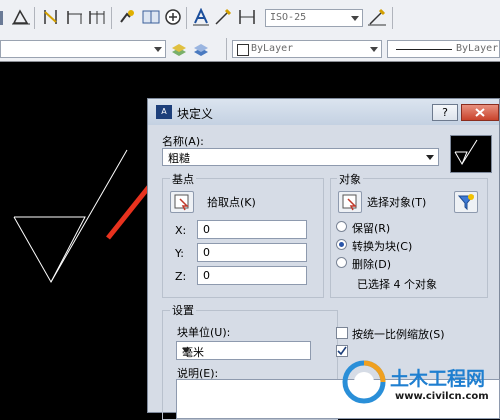  I want to click on basepoint-heading: 基点, so click(183, 179).